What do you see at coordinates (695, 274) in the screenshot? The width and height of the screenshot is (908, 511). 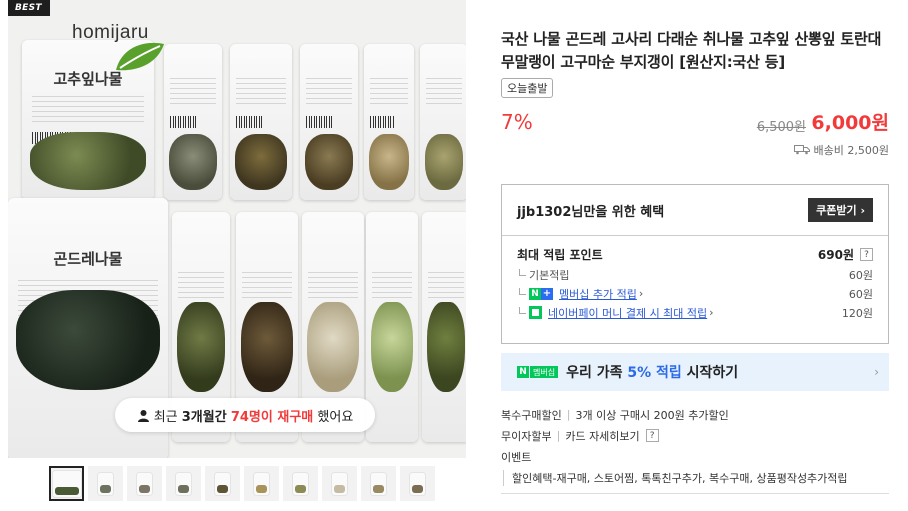 I see `points-row-basic: 기본적립 60원` at bounding box center [695, 274].